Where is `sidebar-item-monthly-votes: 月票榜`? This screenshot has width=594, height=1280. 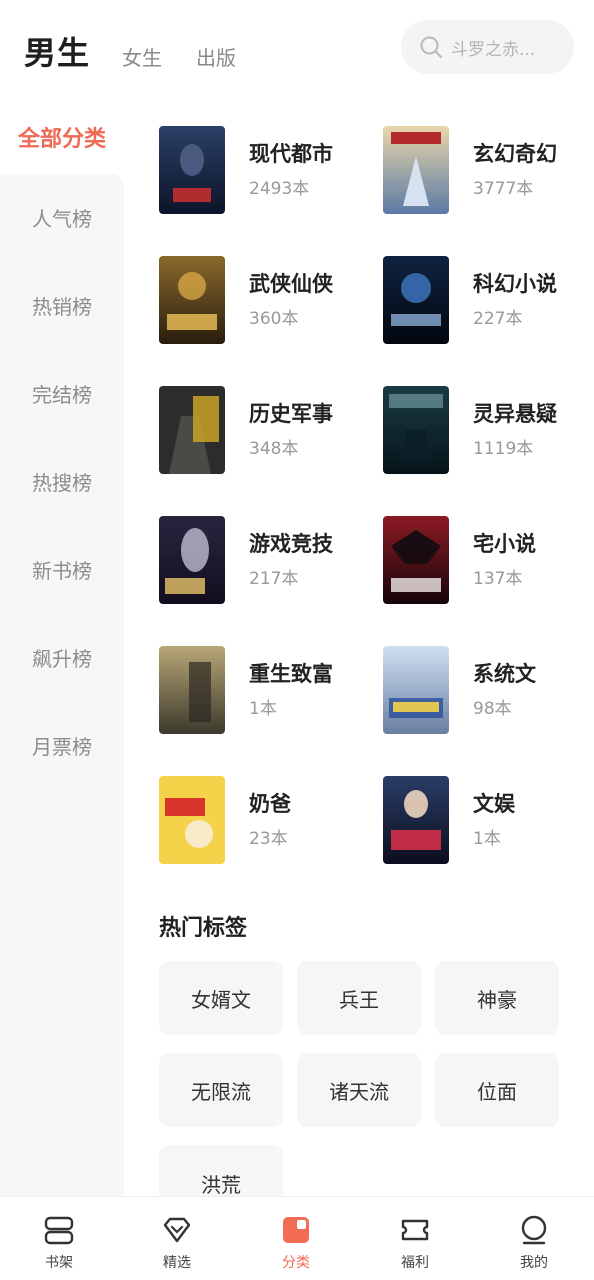 sidebar-item-monthly-votes: 月票榜 is located at coordinates (62, 745).